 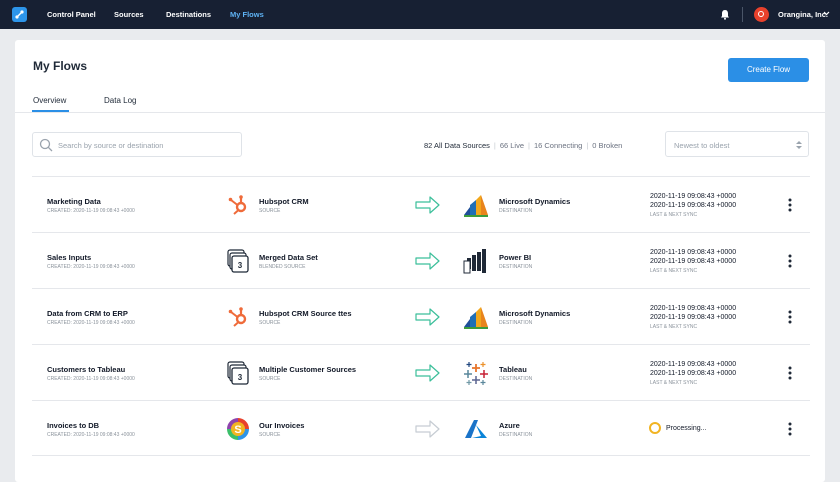 What do you see at coordinates (73, 425) in the screenshot?
I see `flow-name: Invoices to DB` at bounding box center [73, 425].